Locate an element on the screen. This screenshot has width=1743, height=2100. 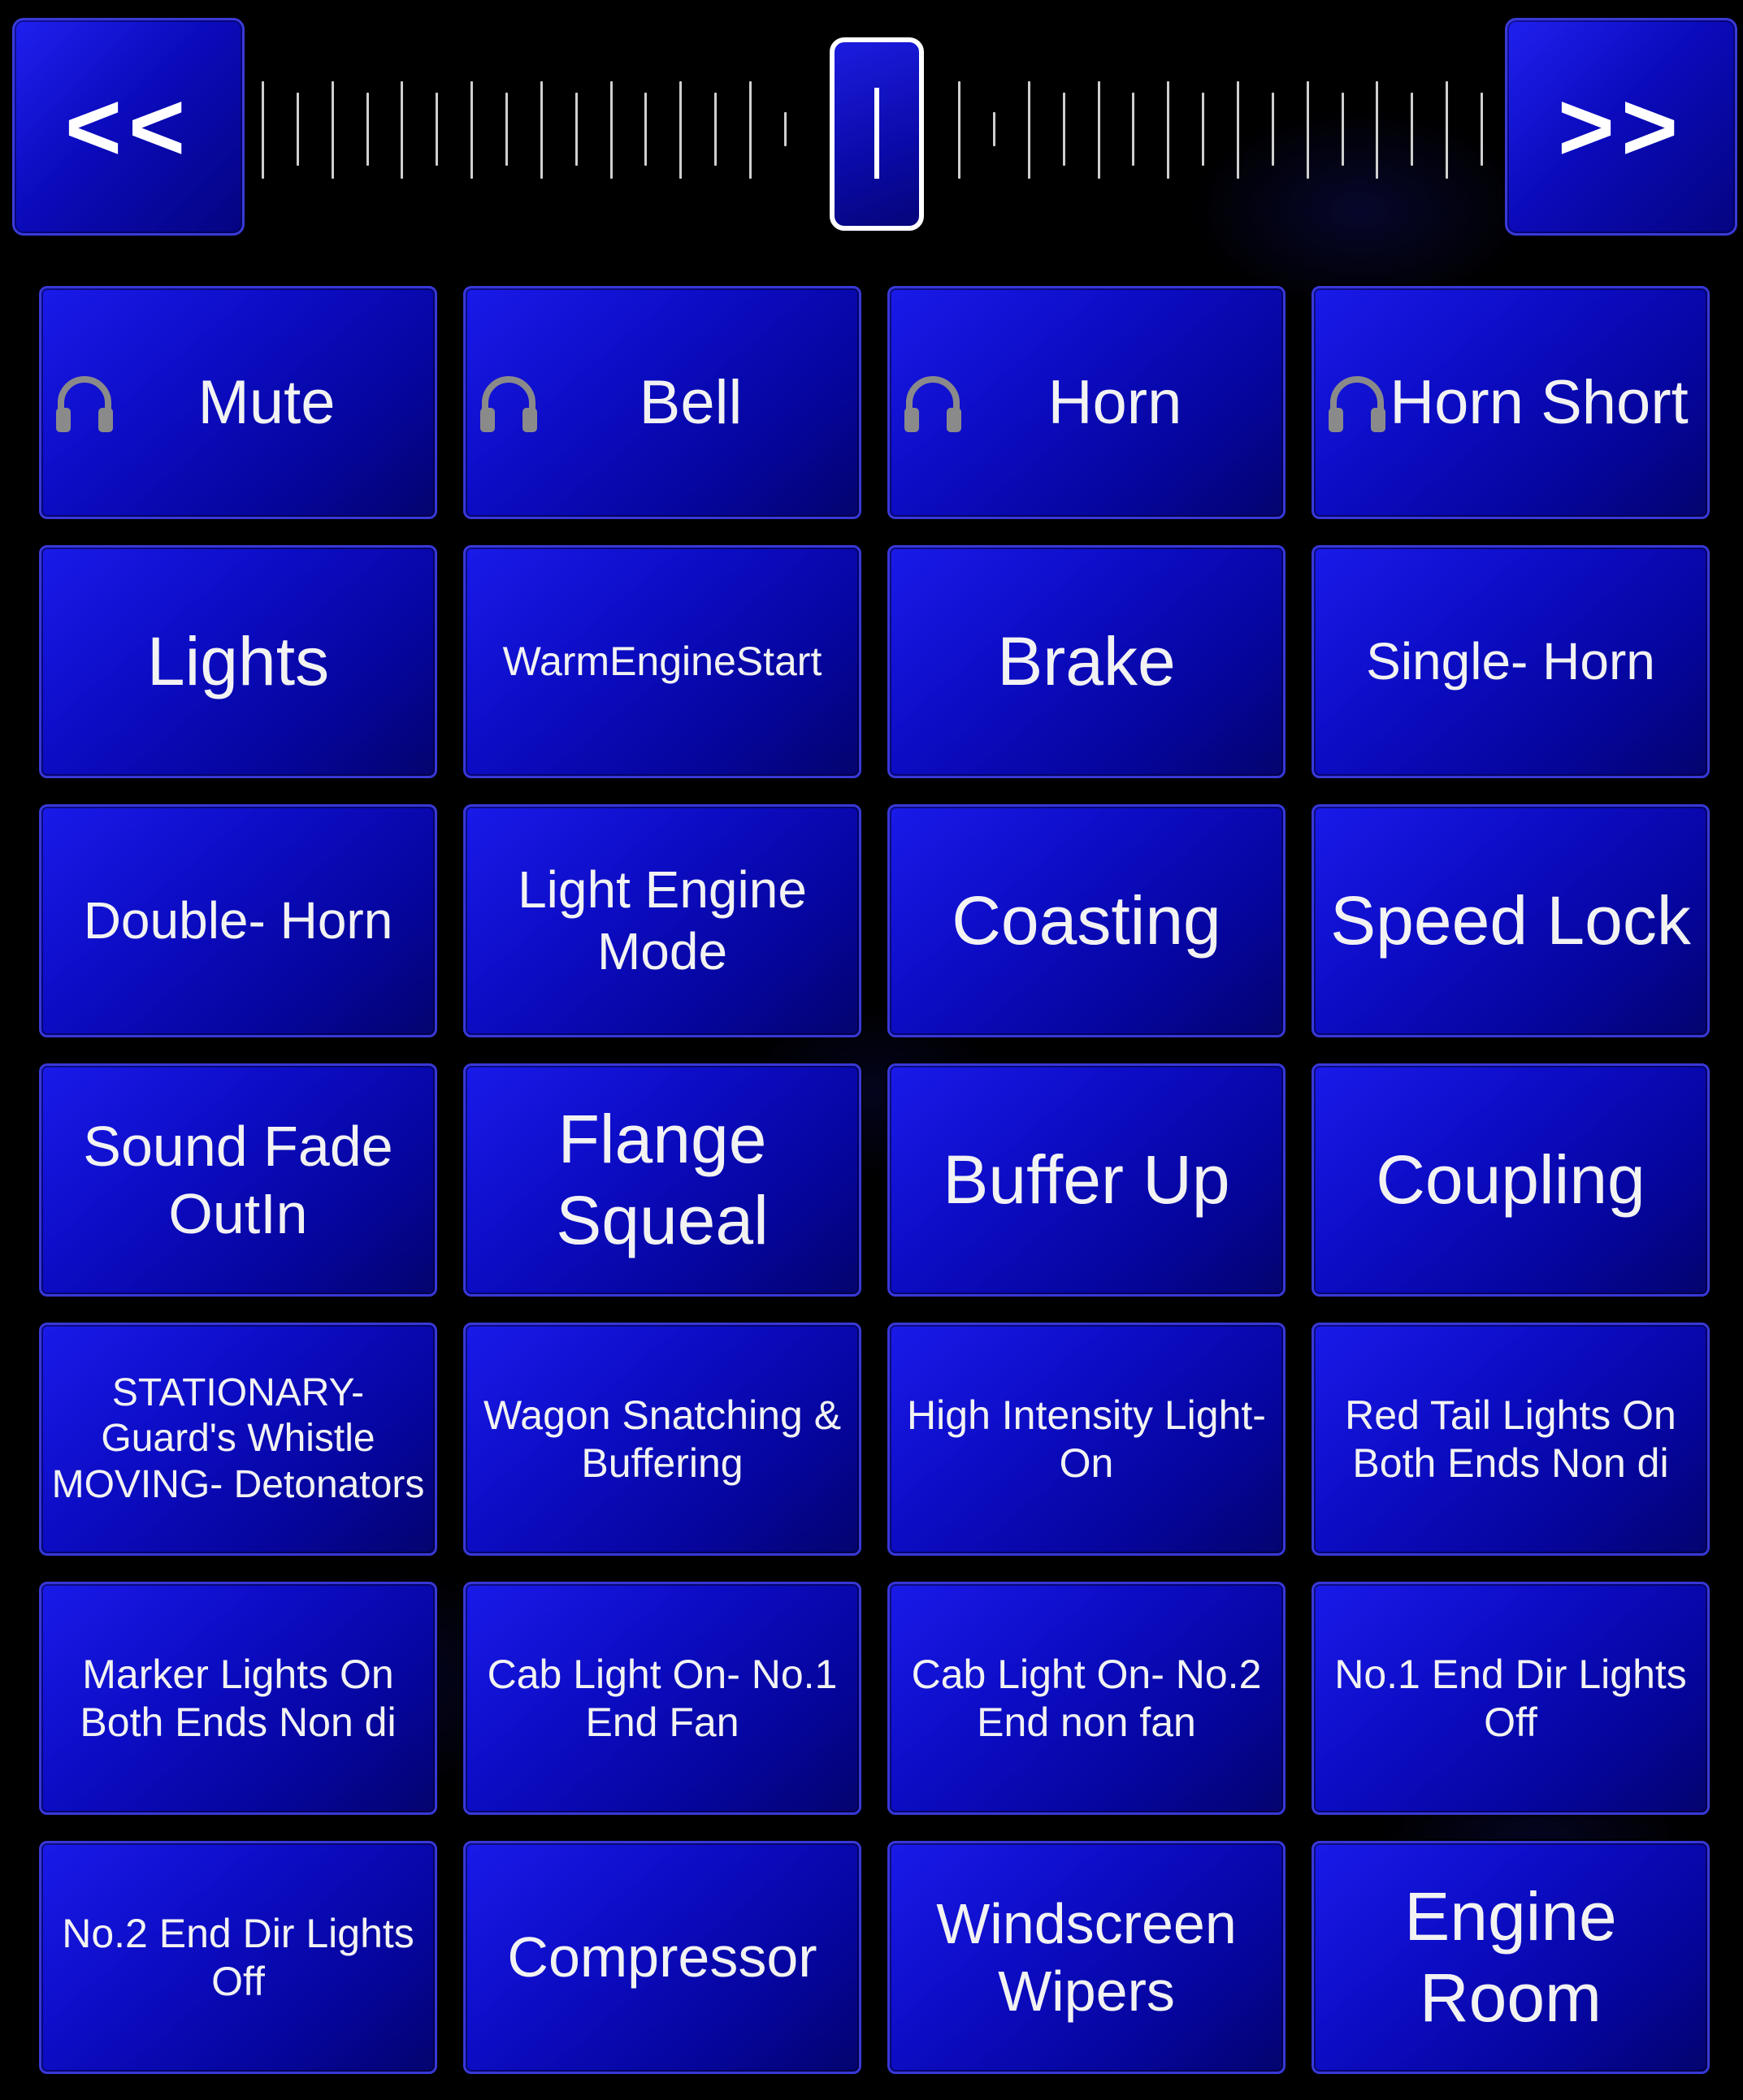
no1-dir-lights-off-button: No.1 End Dir Lights Off is located at coordinates (1511, 1699).